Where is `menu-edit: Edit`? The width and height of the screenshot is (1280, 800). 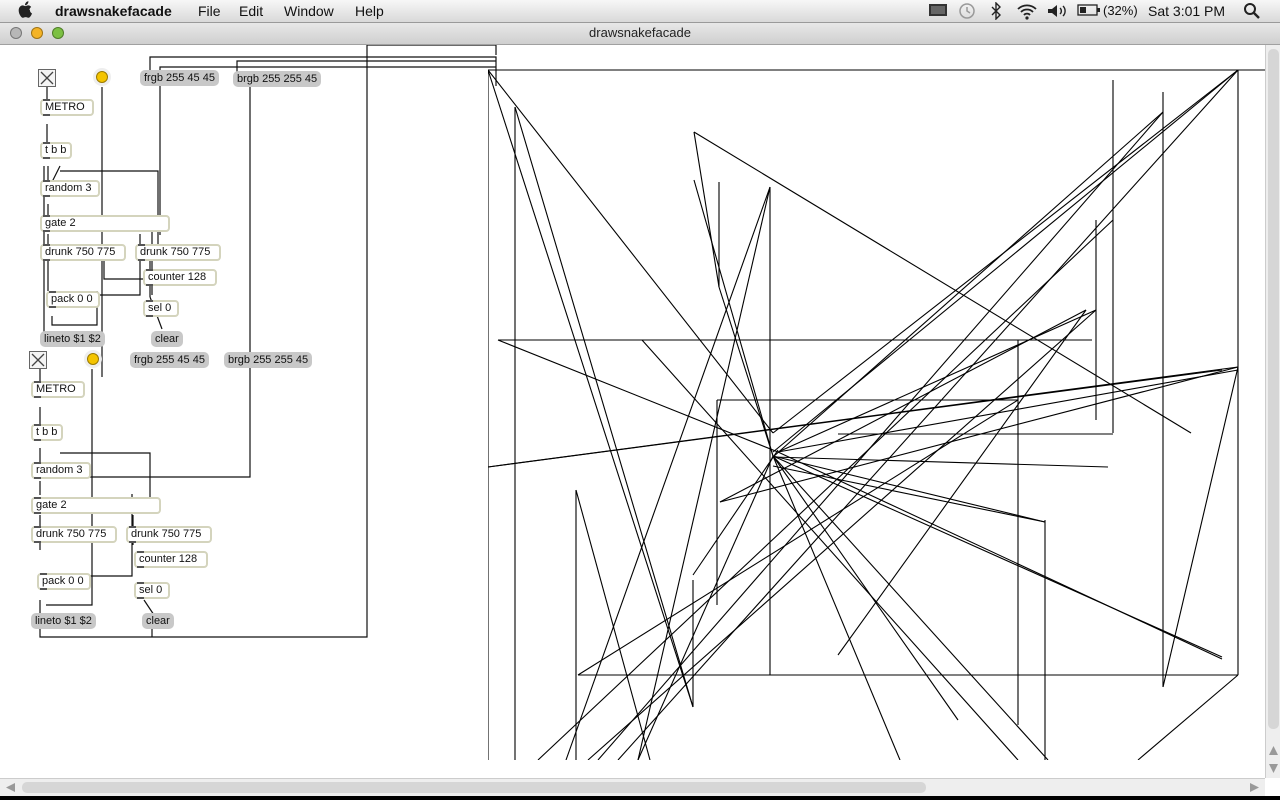
menu-edit: Edit is located at coordinates (251, 11).